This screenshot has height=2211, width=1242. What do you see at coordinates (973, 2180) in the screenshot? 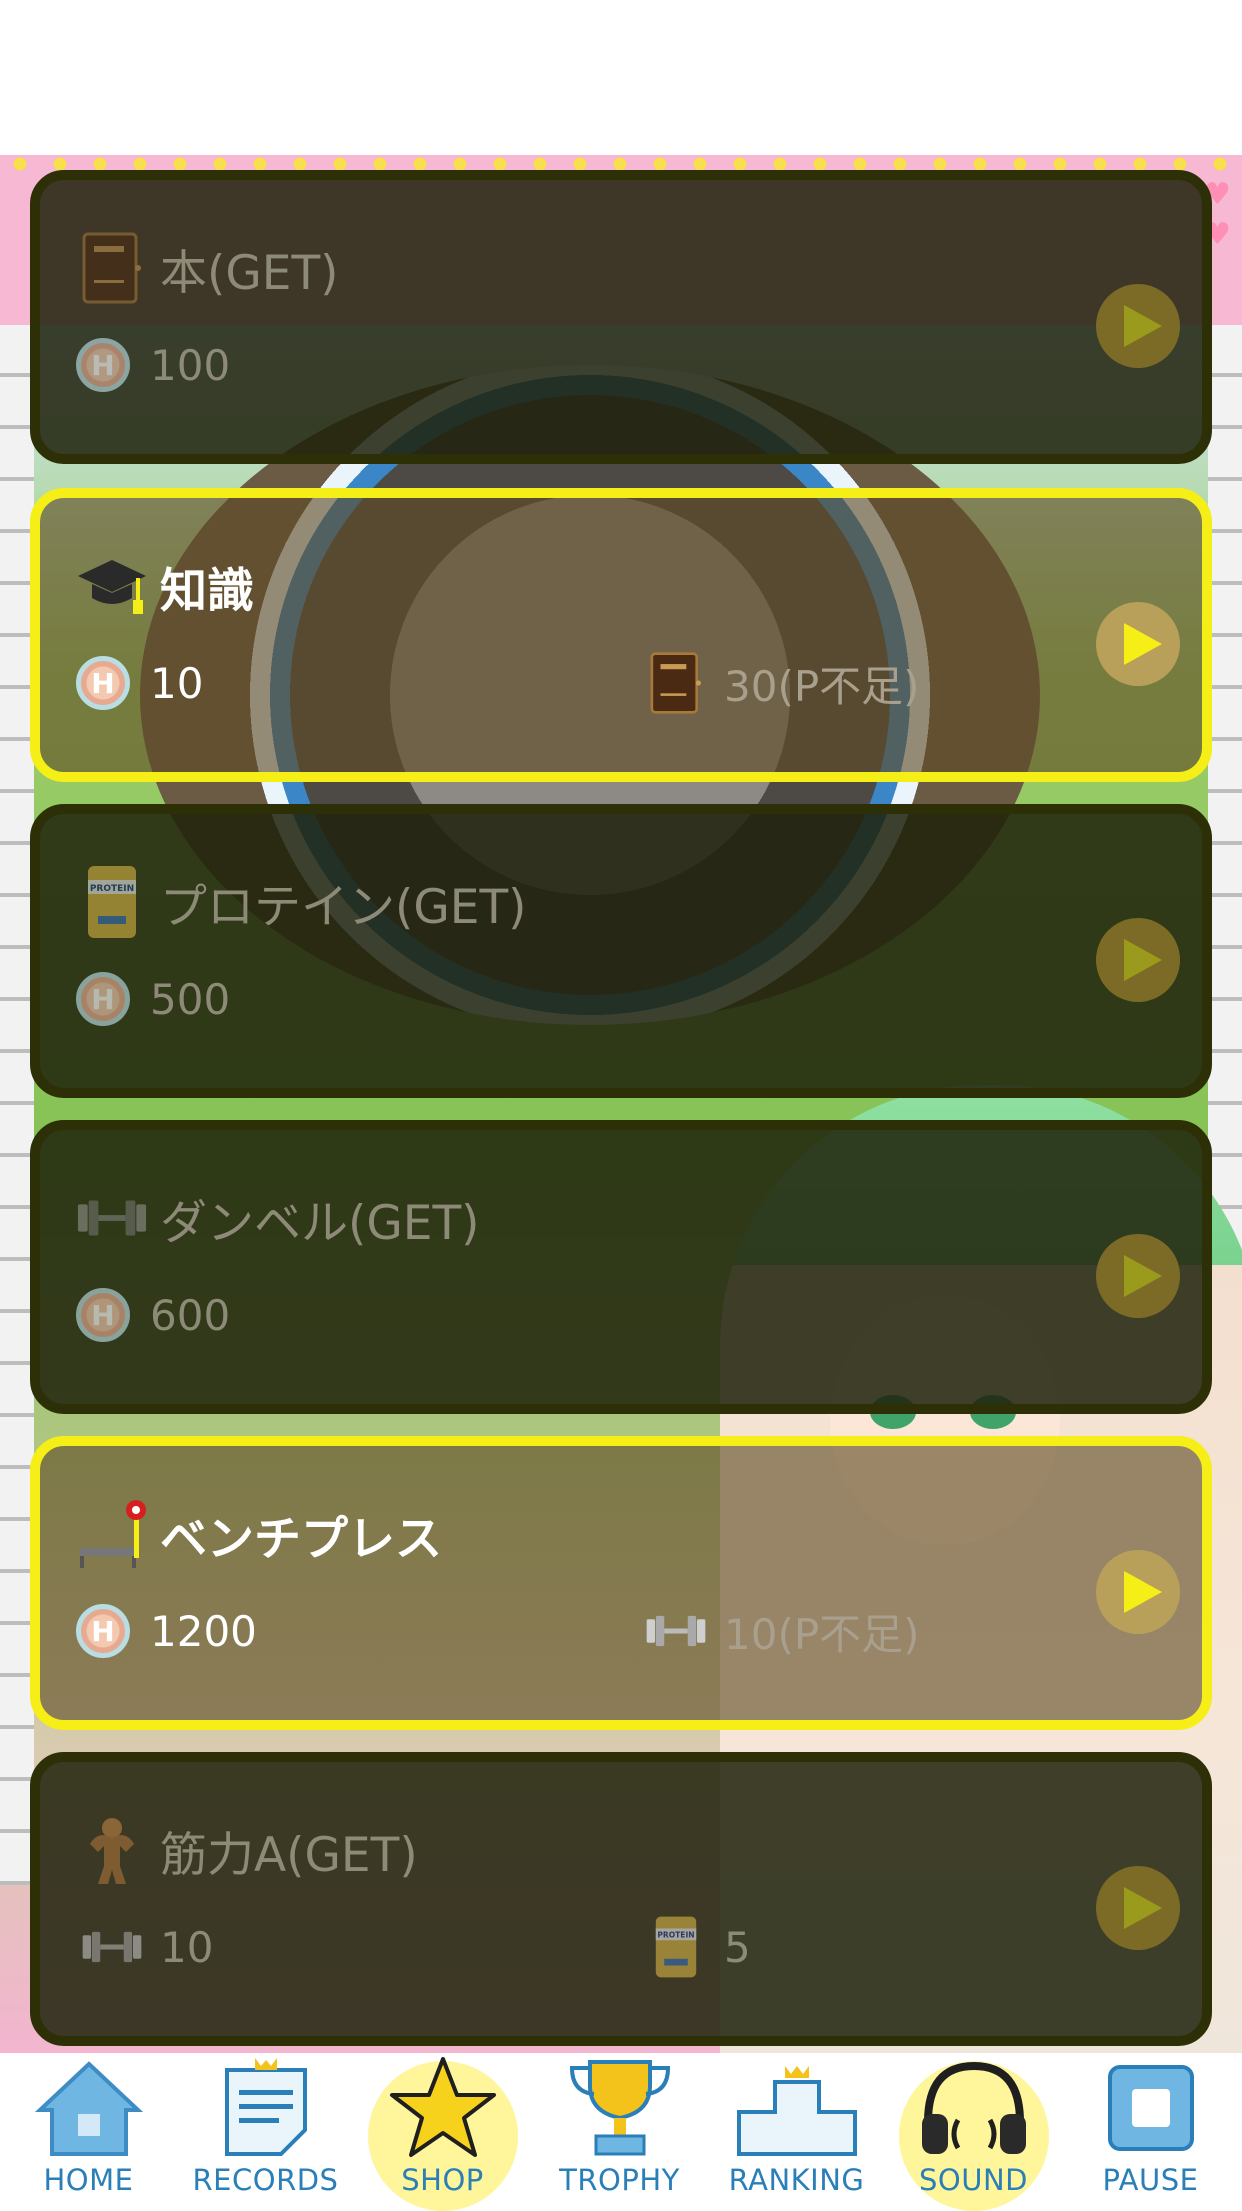
I see `tab-label: SOUND` at bounding box center [973, 2180].